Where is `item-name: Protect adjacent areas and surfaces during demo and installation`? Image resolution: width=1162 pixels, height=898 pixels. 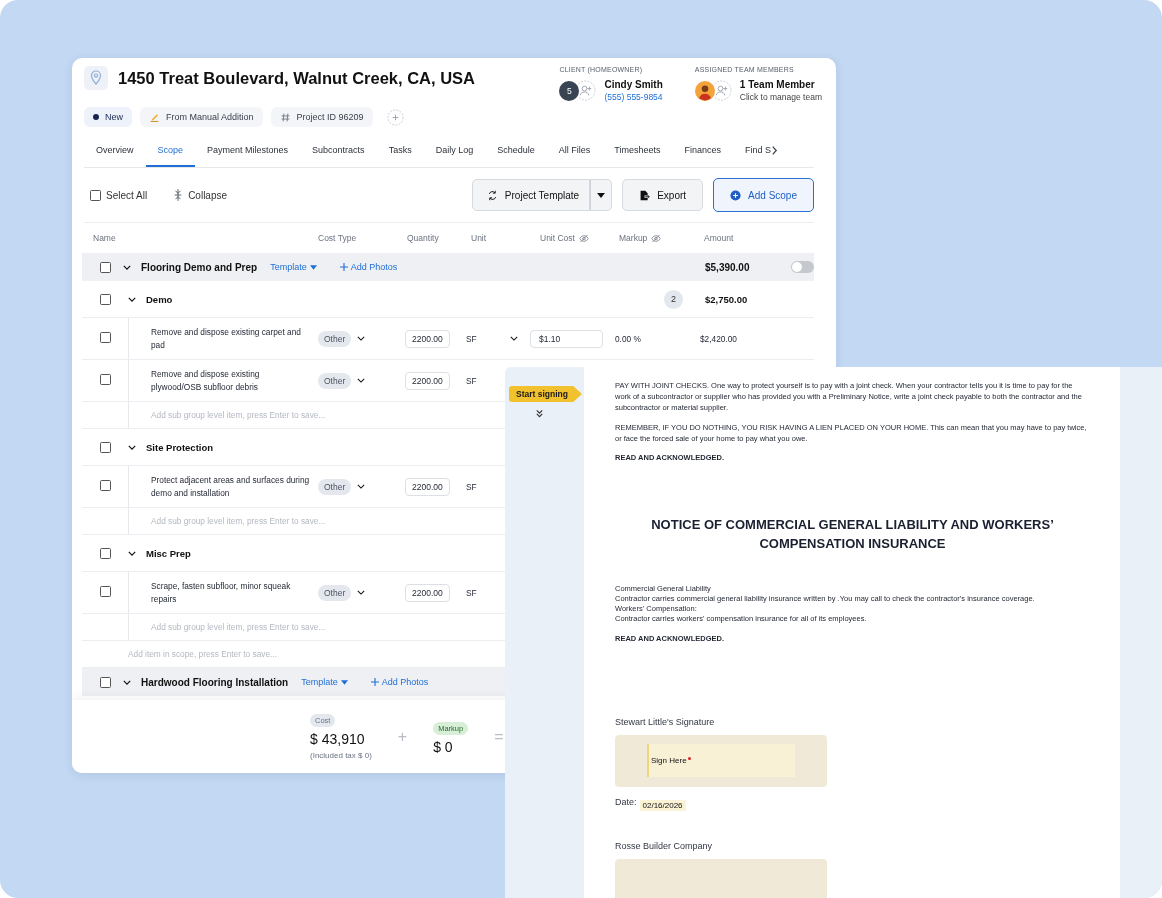
item-name: Protect adjacent areas and surfaces during demo and installation is located at coordinates (230, 486).